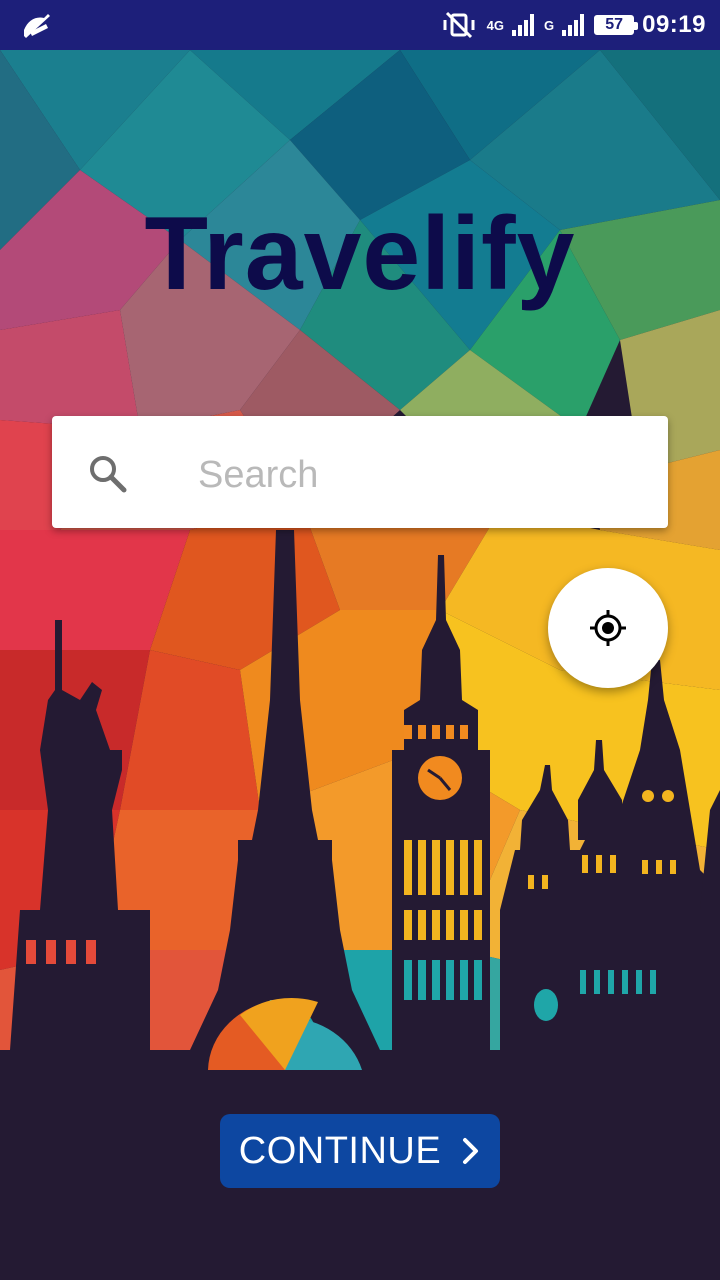 The height and width of the screenshot is (1280, 720). What do you see at coordinates (495, 25) in the screenshot?
I see `network-type-1: 4G` at bounding box center [495, 25].